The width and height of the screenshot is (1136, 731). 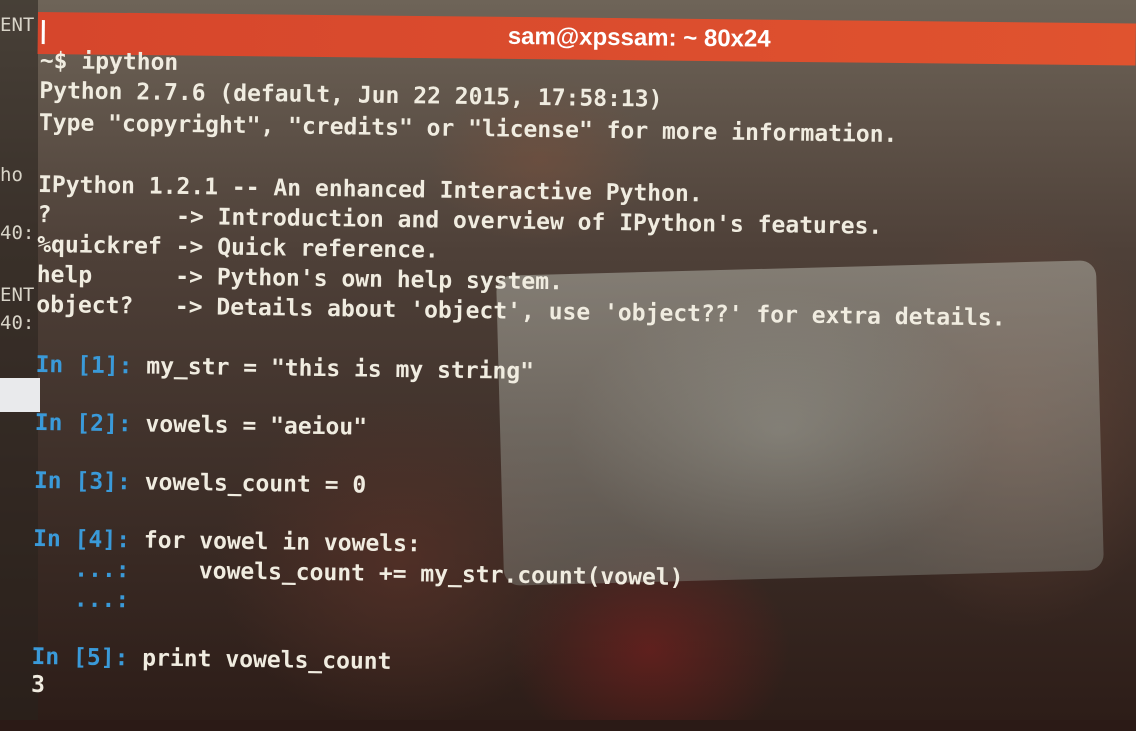 What do you see at coordinates (83, 365) in the screenshot?
I see `input-prompt: In [1]:` at bounding box center [83, 365].